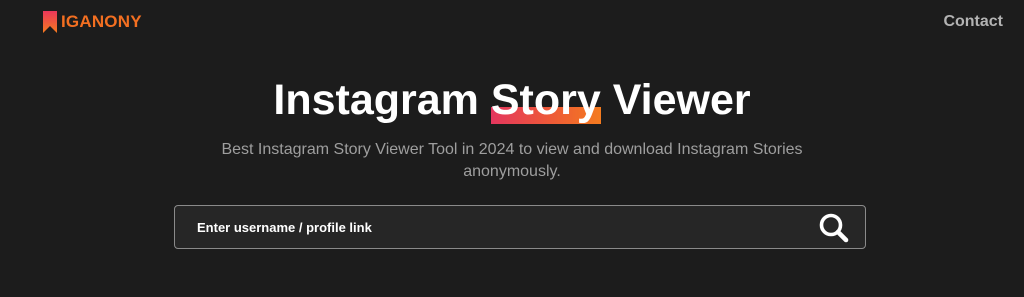 The width and height of the screenshot is (1024, 297). I want to click on contact-link: Contact, so click(973, 22).